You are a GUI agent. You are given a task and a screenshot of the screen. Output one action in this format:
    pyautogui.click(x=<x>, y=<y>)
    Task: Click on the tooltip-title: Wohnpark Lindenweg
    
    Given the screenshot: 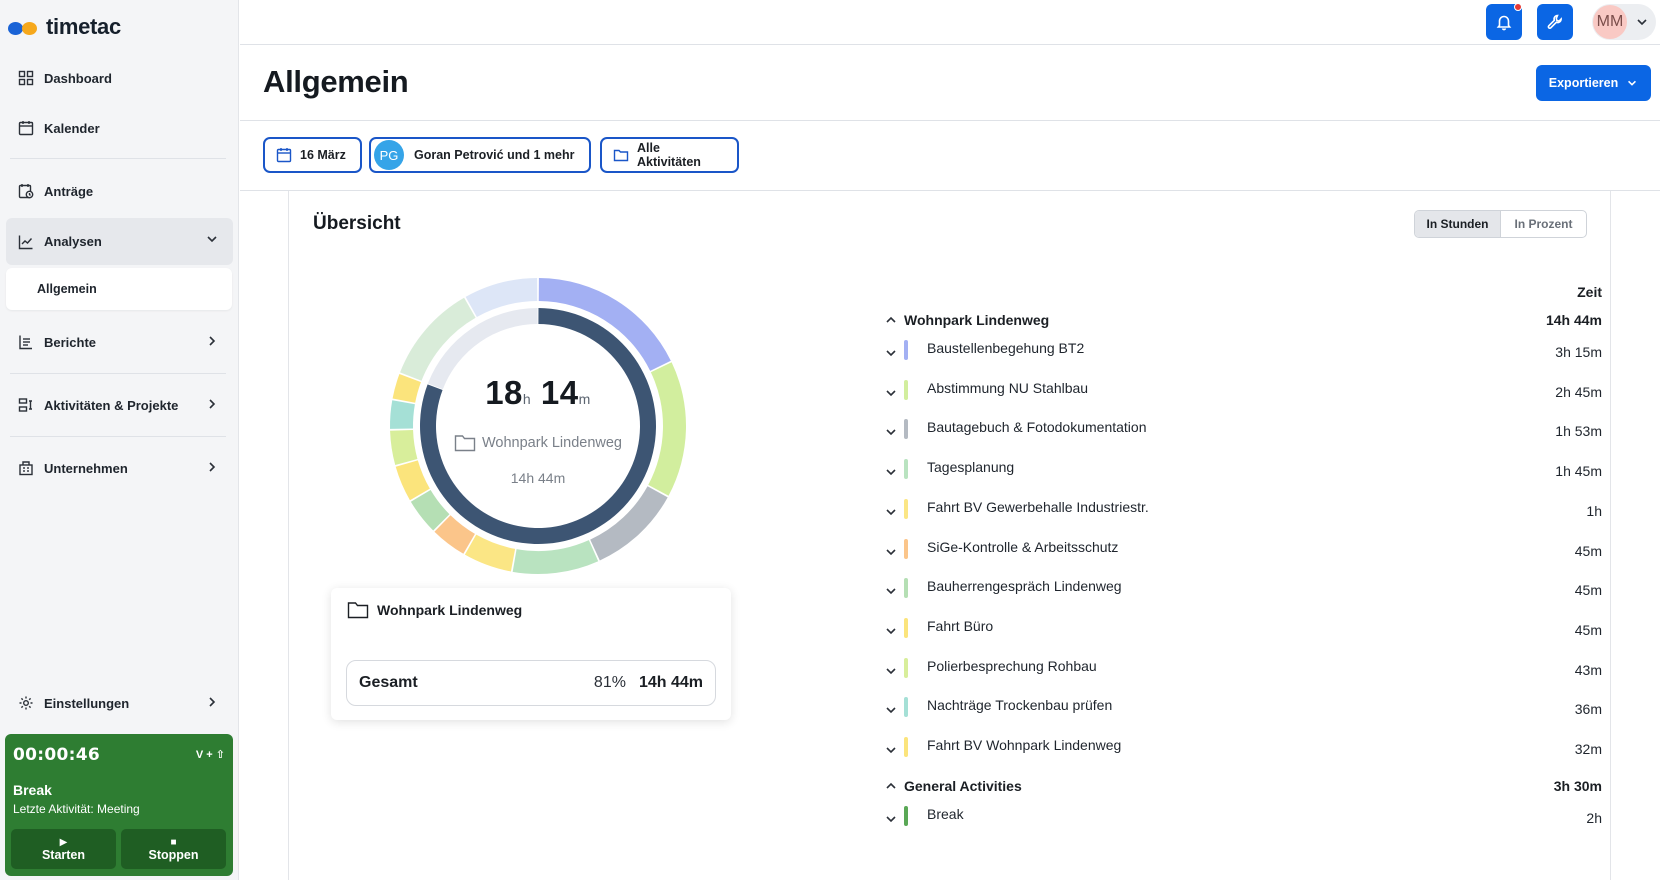 What is the action you would take?
    pyautogui.click(x=434, y=610)
    